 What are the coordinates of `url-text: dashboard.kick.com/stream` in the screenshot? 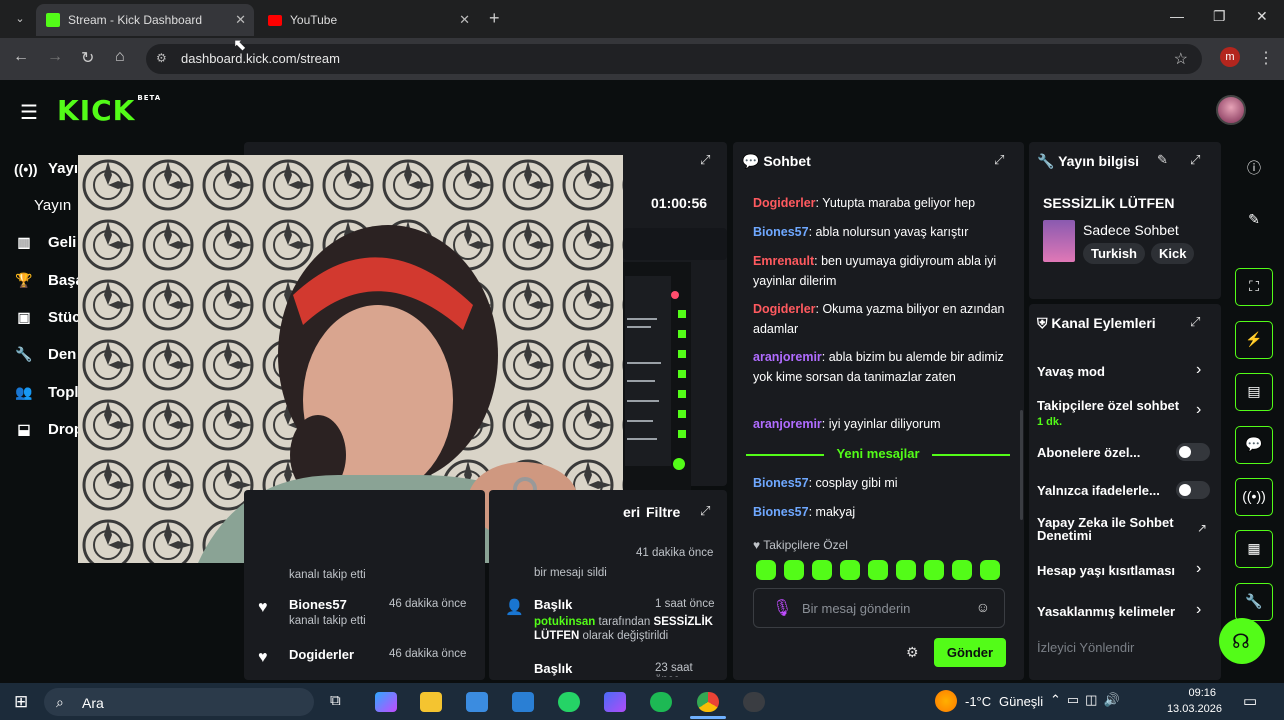 It's located at (260, 58).